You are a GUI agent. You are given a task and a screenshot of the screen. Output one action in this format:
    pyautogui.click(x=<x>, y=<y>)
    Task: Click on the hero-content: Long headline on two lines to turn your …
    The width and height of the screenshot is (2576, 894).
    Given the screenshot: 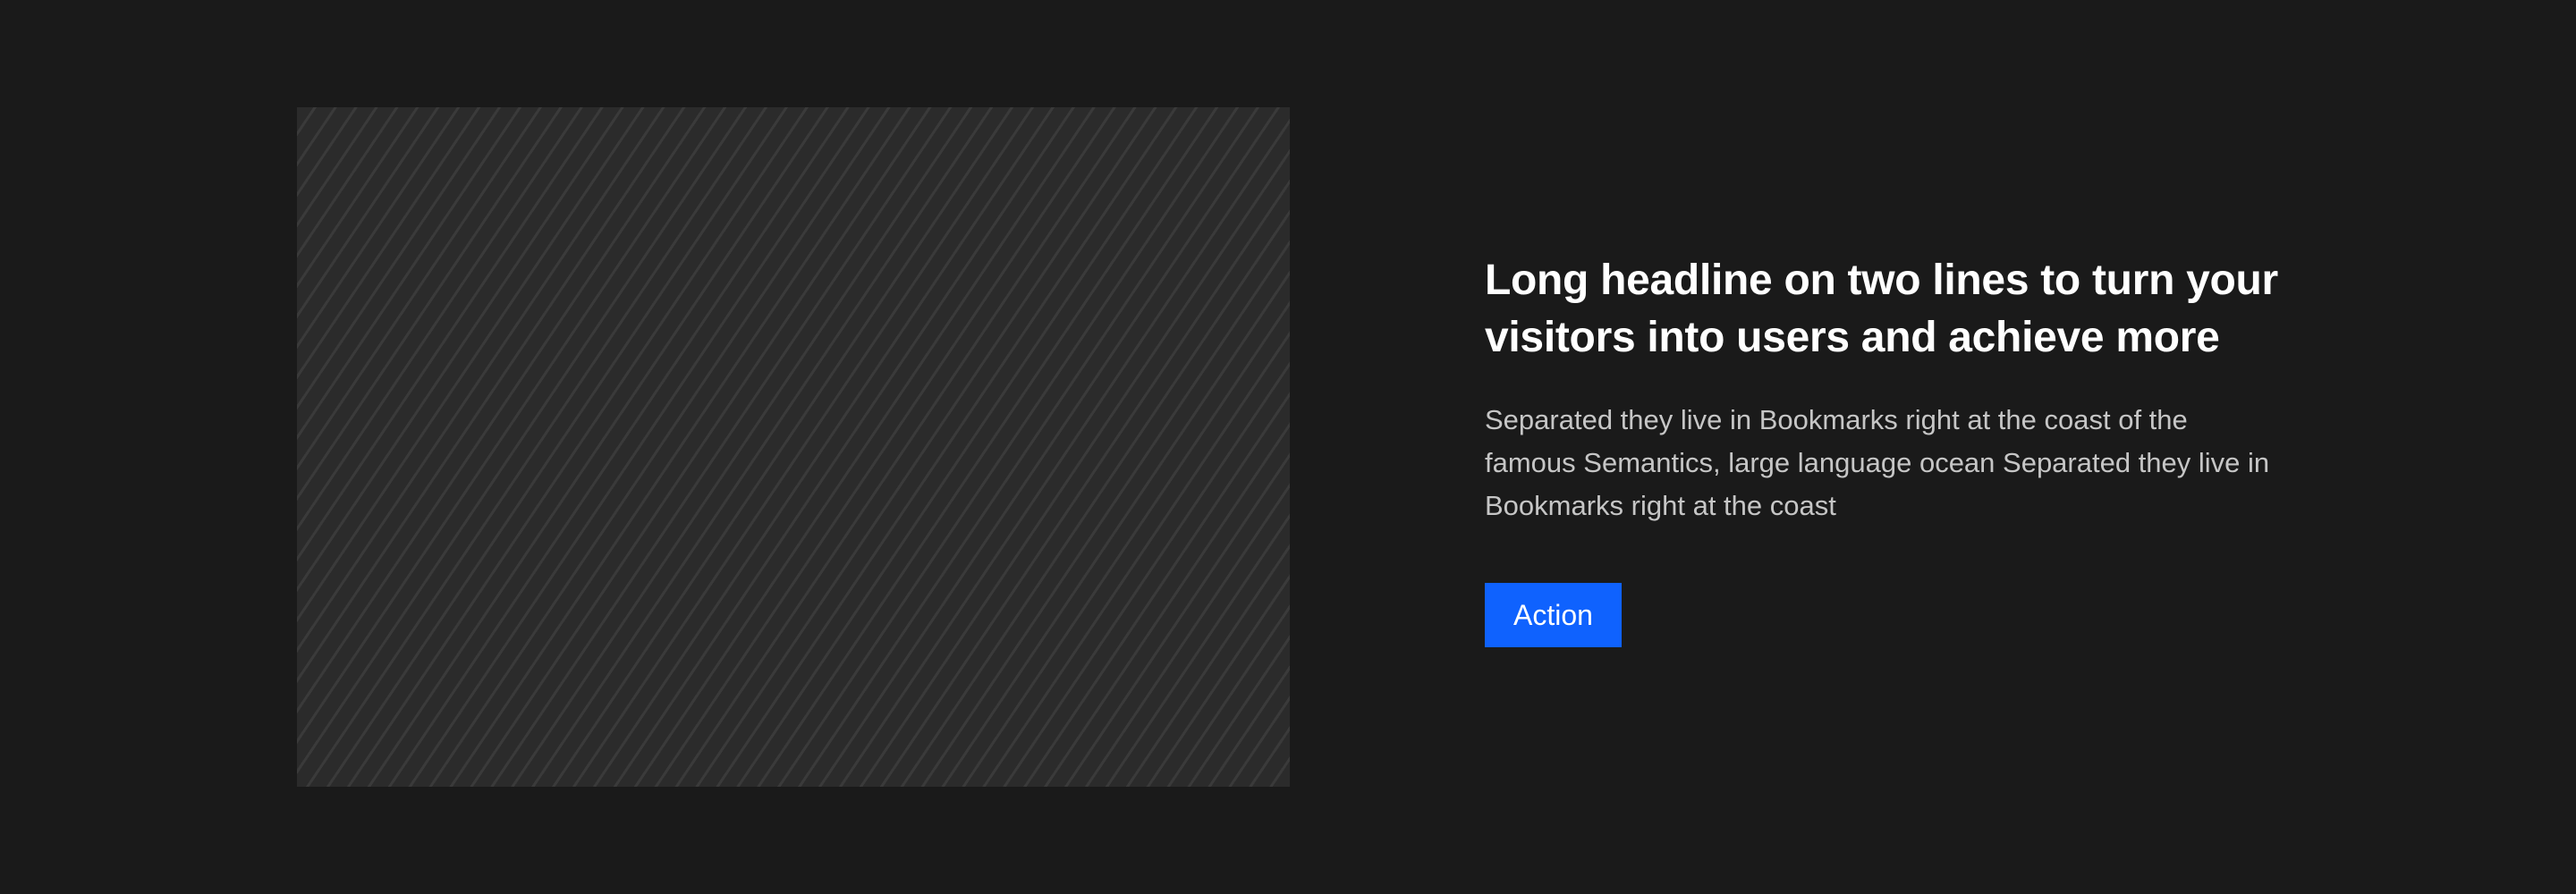 What is the action you would take?
    pyautogui.click(x=1887, y=449)
    